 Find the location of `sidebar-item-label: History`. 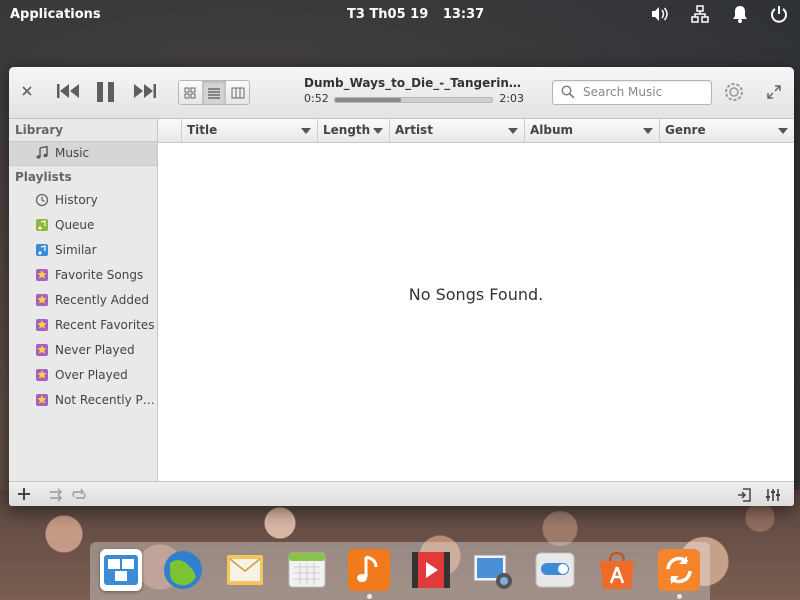

sidebar-item-label: History is located at coordinates (76, 200).